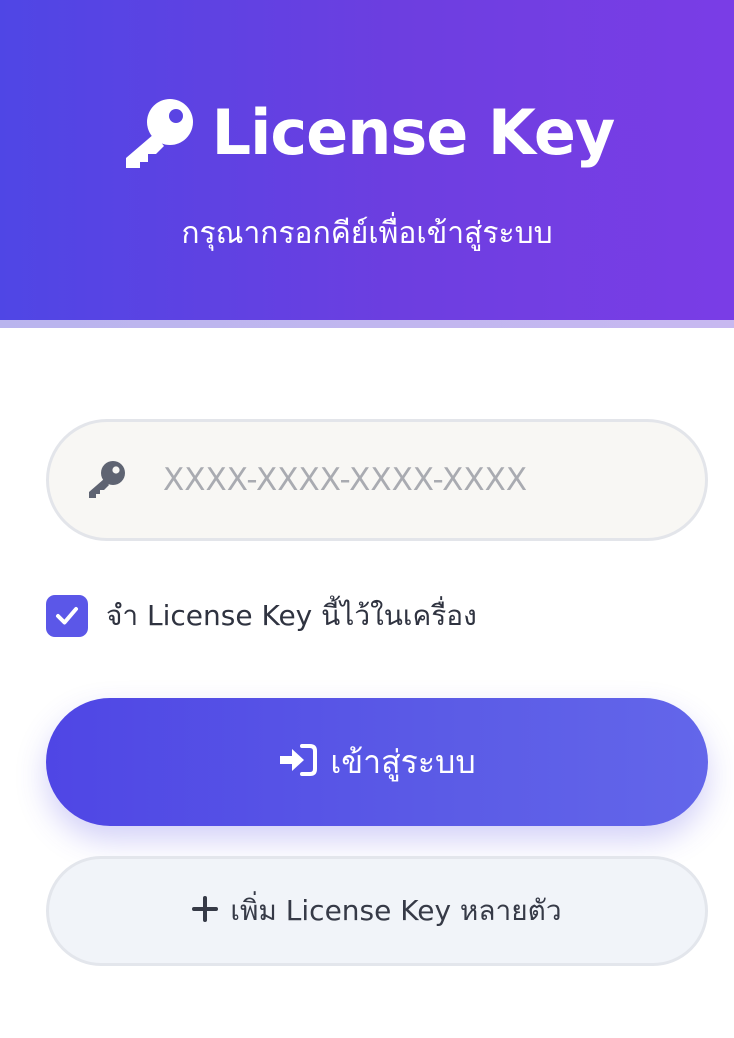  What do you see at coordinates (367, 233) in the screenshot?
I see `page-subtitle: กรุณากรอกคีย์เพื่อเข้าสู่ระบบ` at bounding box center [367, 233].